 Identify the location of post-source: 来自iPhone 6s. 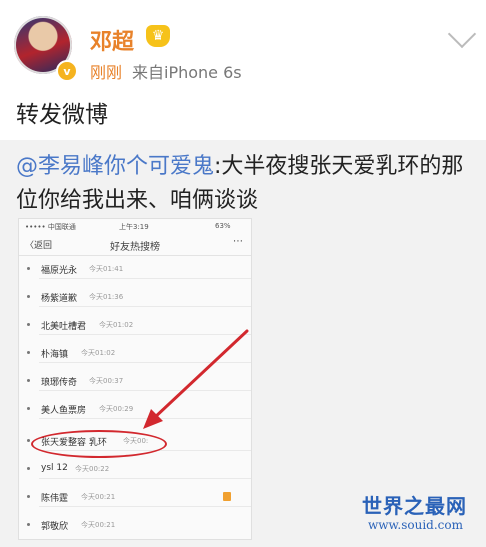
(187, 72).